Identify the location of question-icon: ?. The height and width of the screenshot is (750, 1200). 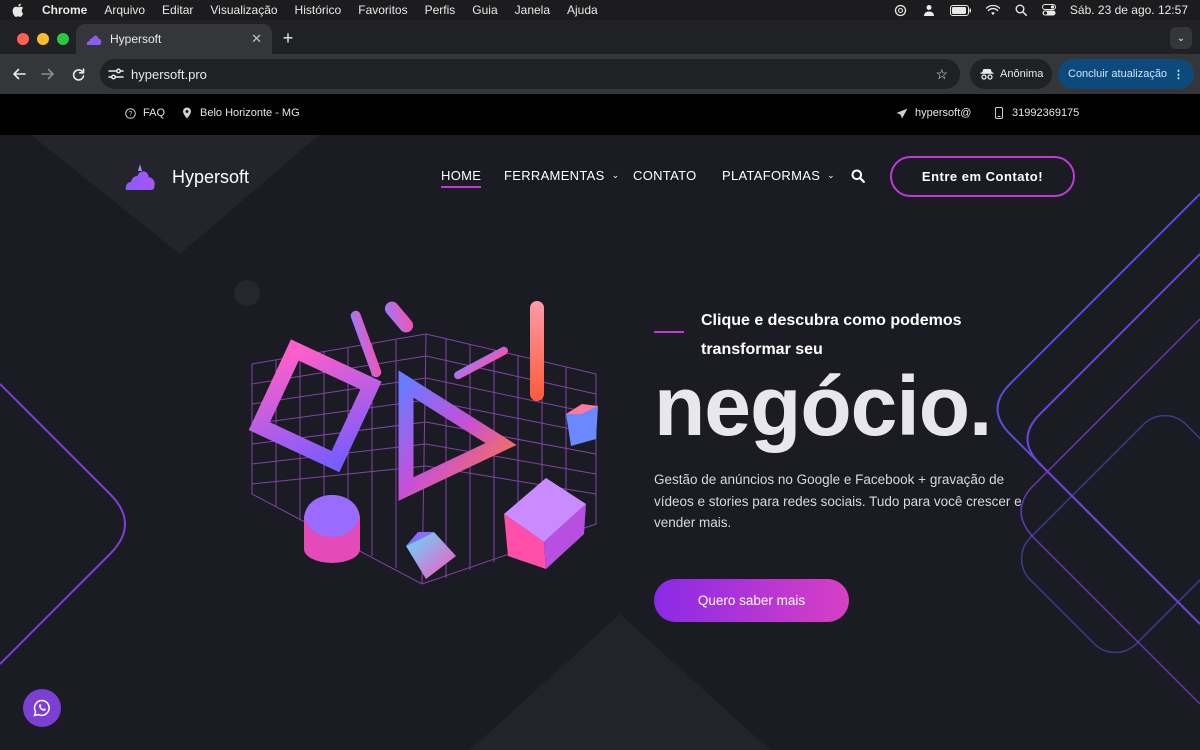
(130, 113).